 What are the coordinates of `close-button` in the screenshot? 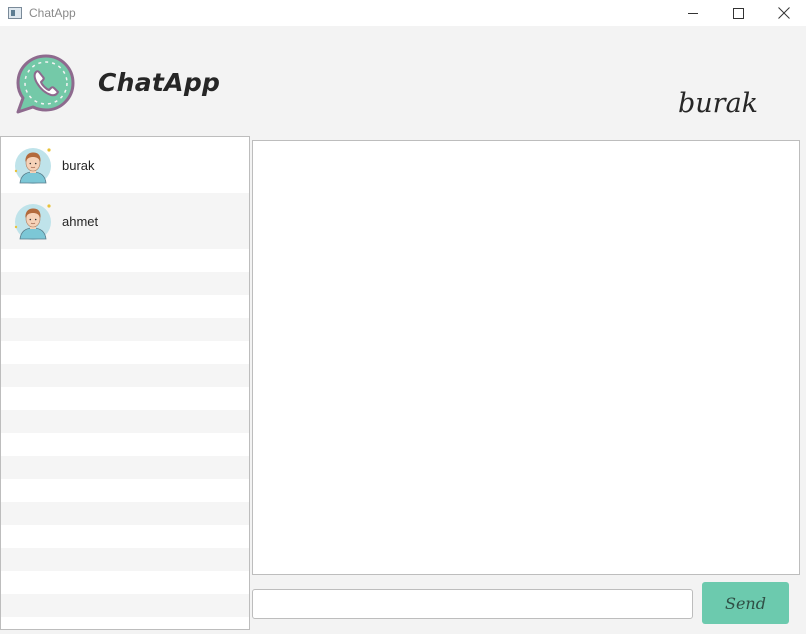 It's located at (783, 13).